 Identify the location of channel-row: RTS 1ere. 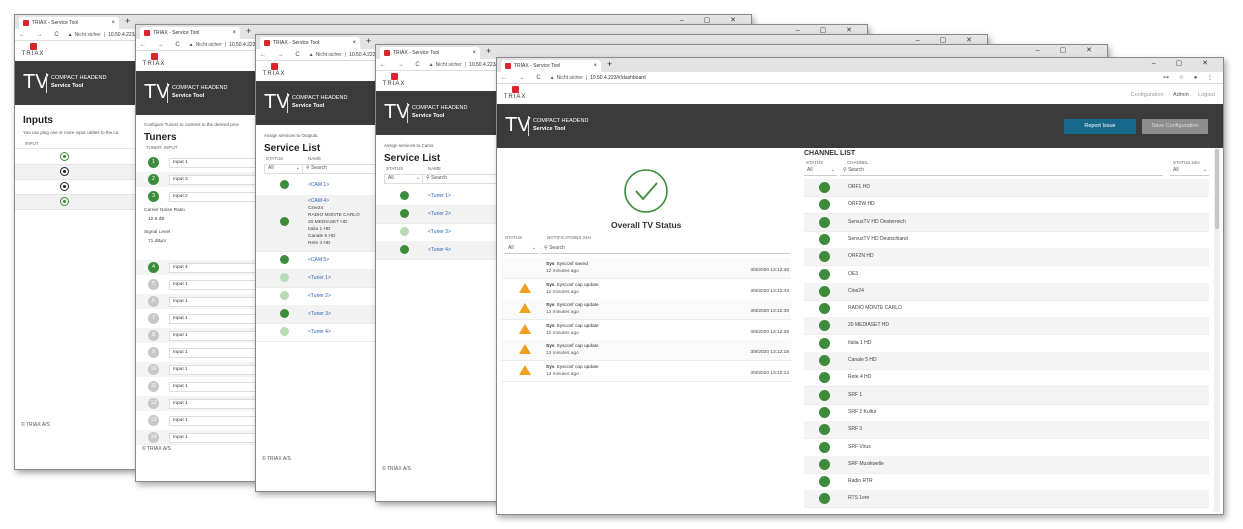
(1006, 499).